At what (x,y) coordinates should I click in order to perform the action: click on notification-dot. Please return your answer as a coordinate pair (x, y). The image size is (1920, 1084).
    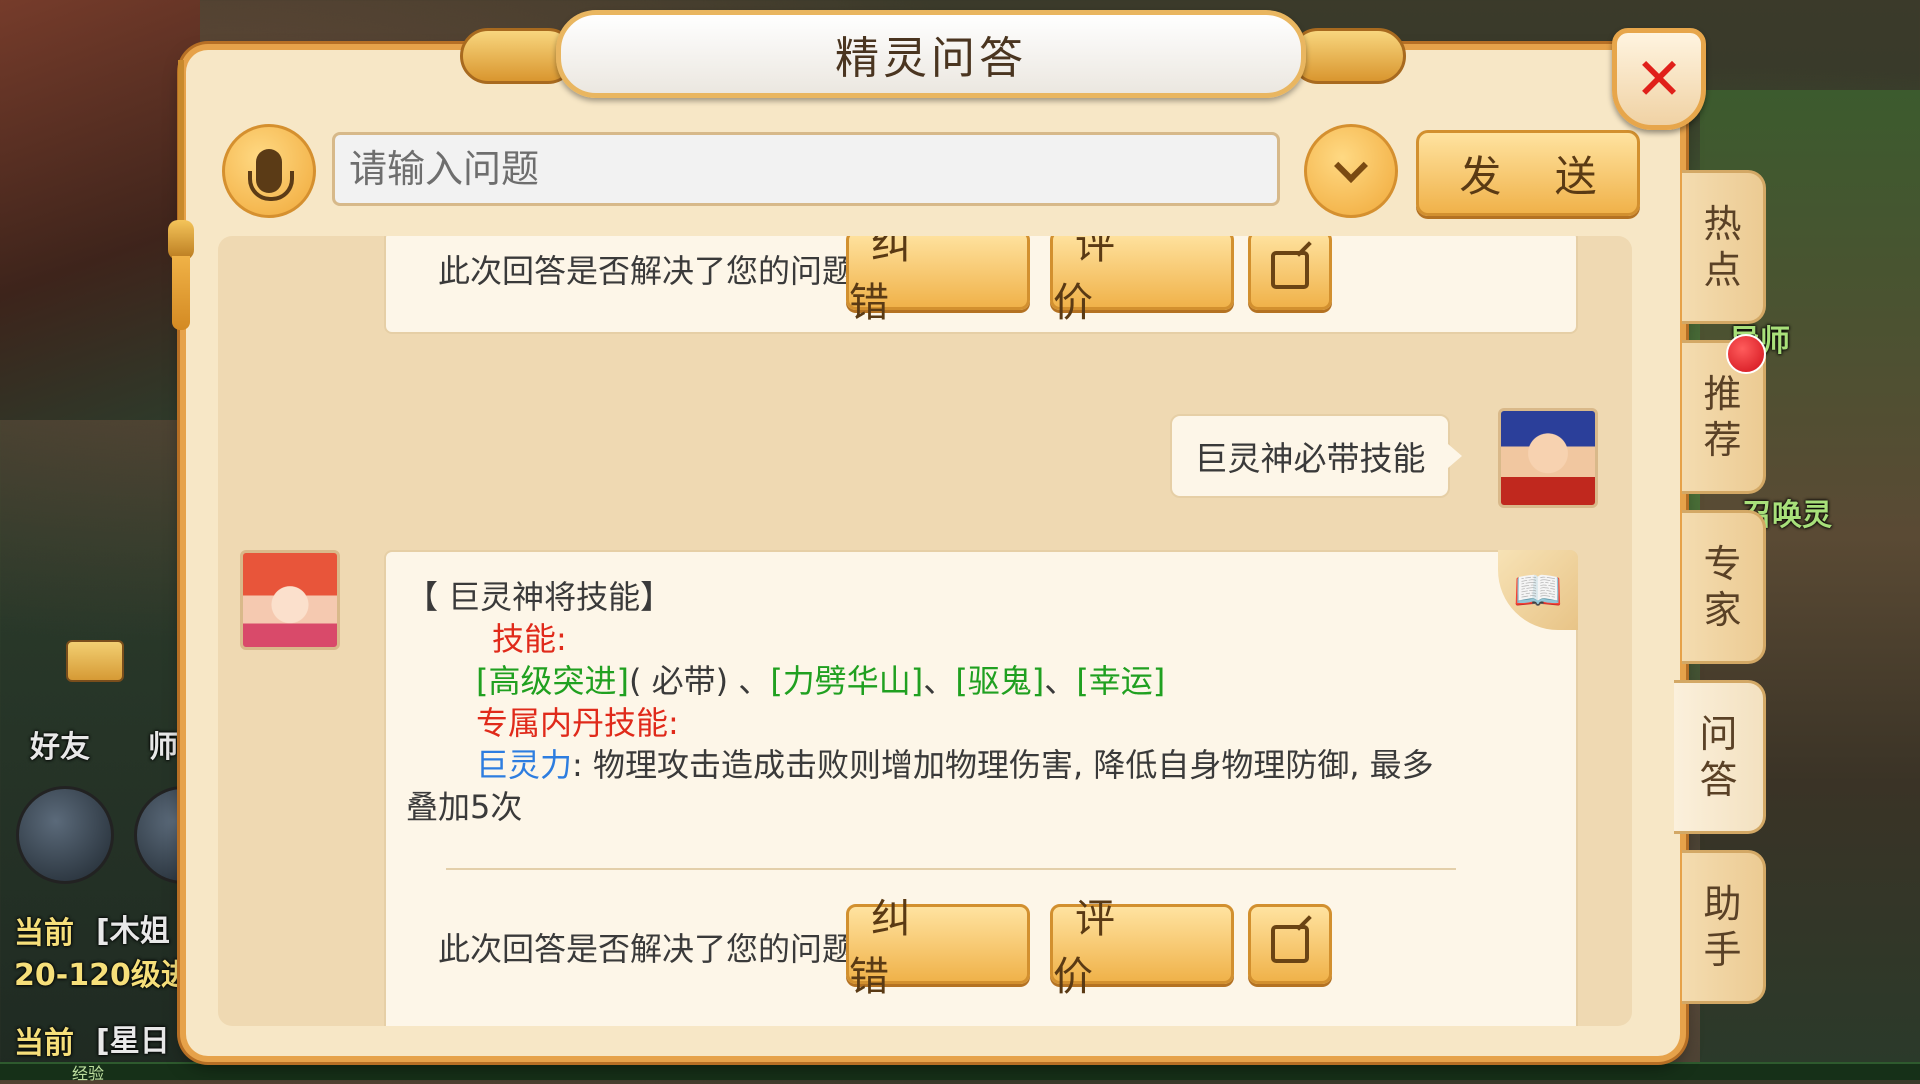
    Looking at the image, I should click on (1746, 354).